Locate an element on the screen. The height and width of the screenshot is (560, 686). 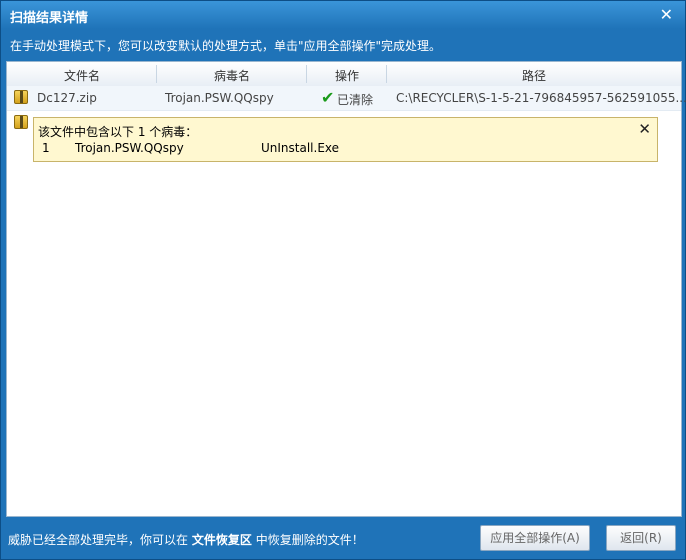
return-button: 返回(R) is located at coordinates (641, 538).